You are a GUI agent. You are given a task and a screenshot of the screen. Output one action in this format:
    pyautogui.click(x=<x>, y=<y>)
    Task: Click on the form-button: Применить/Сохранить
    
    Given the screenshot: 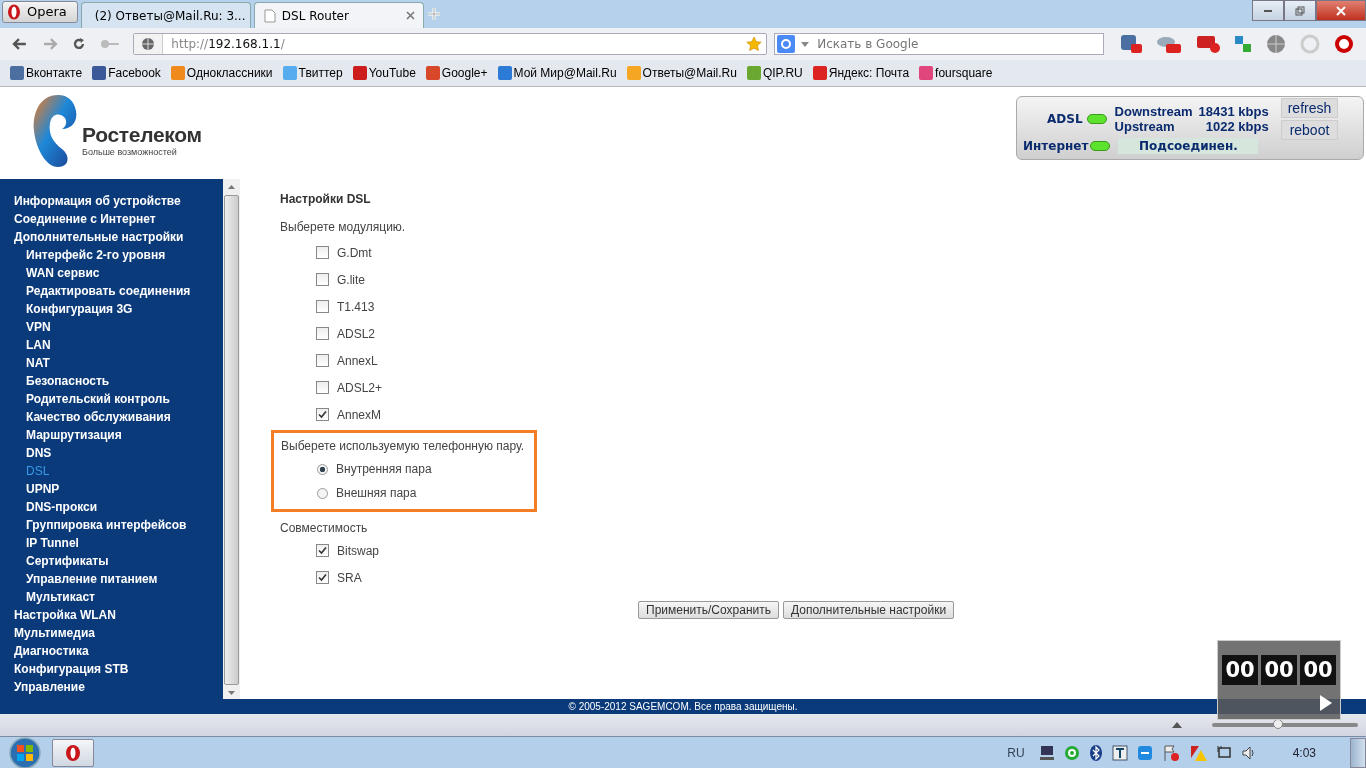 What is the action you would take?
    pyautogui.click(x=708, y=610)
    